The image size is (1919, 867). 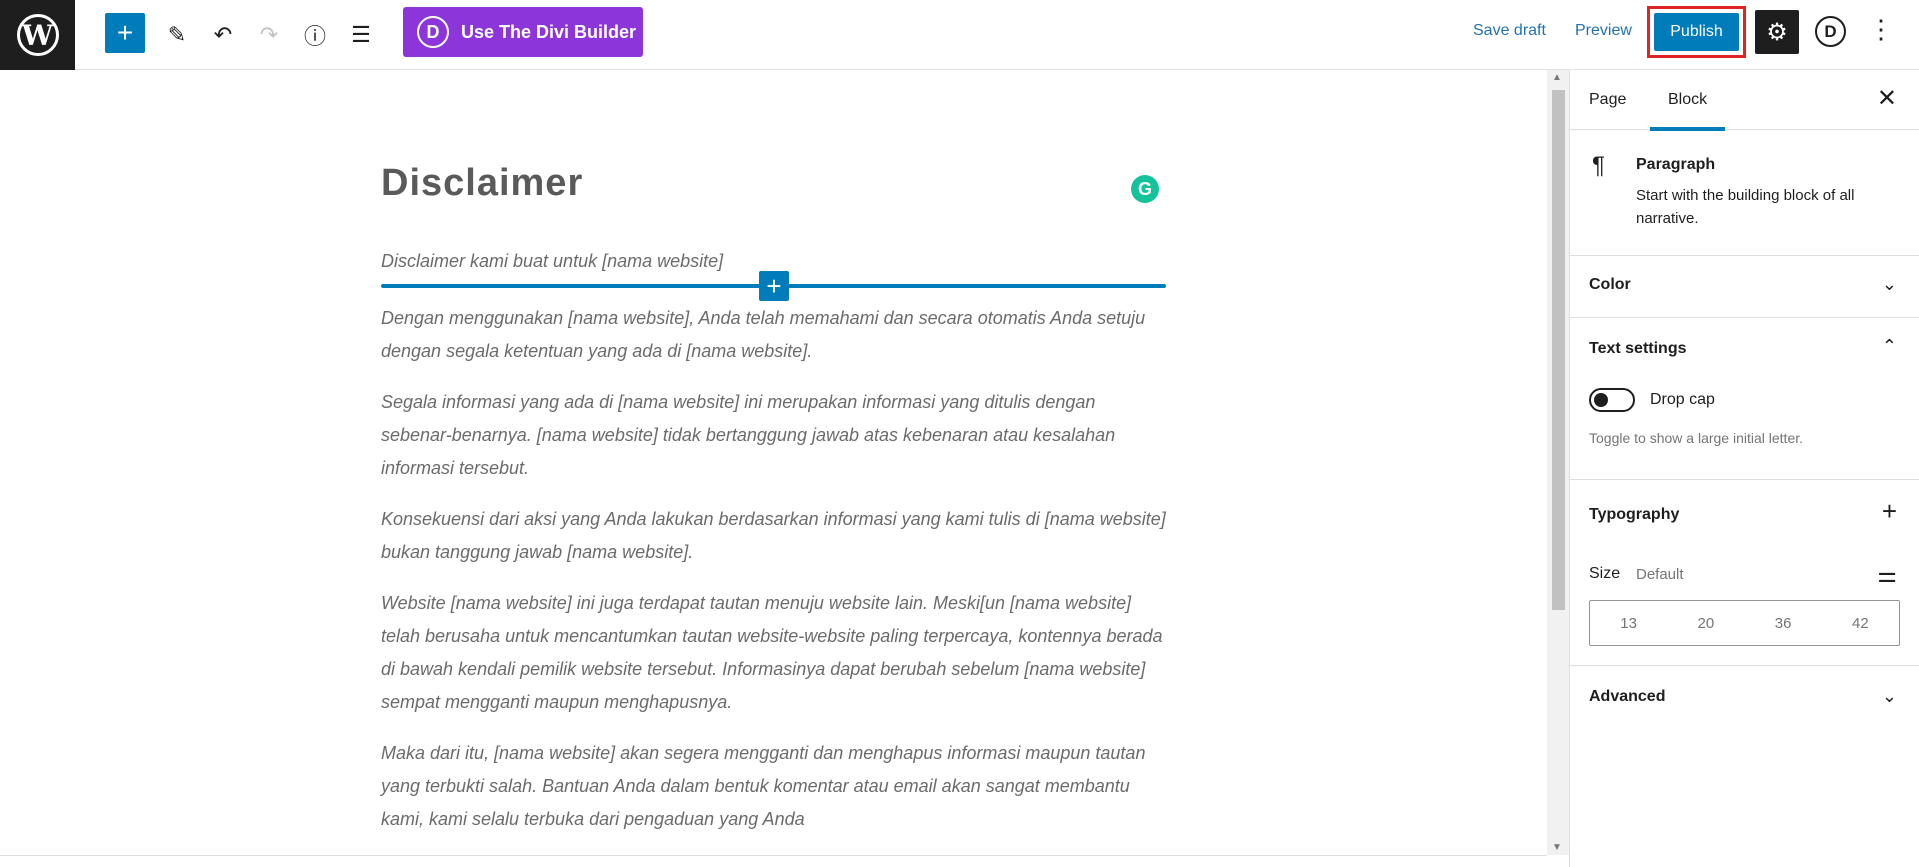 I want to click on scroll-up-icon: ▲, so click(x=1557, y=77).